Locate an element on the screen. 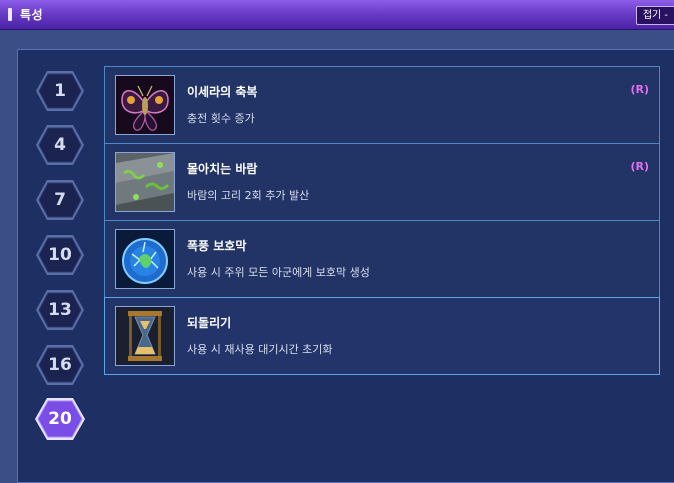 The image size is (674, 483). talent-row-ysera: 이세라의 축복 충전 횟수 증가 (R) is located at coordinates (382, 105).